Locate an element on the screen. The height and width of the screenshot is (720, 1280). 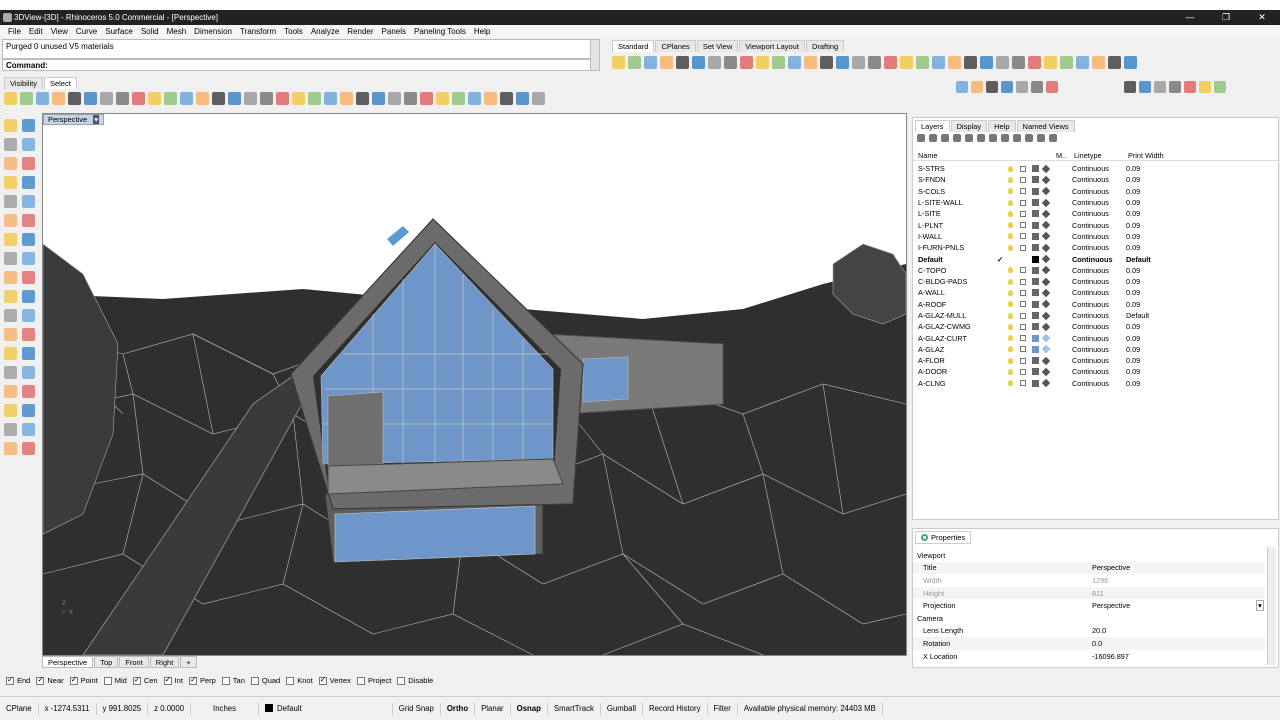
layer-tool-5-icon is located at coordinates (969, 138).